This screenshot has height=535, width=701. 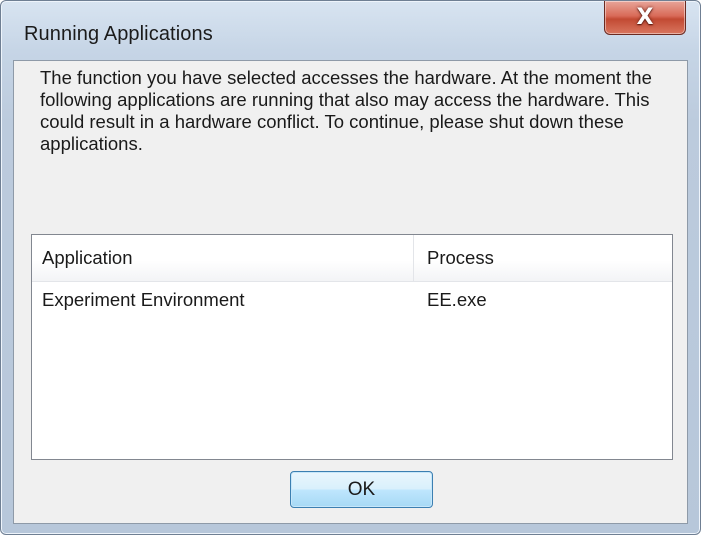 What do you see at coordinates (352, 300) in the screenshot?
I see `table-row: Experiment Environment EE.exe` at bounding box center [352, 300].